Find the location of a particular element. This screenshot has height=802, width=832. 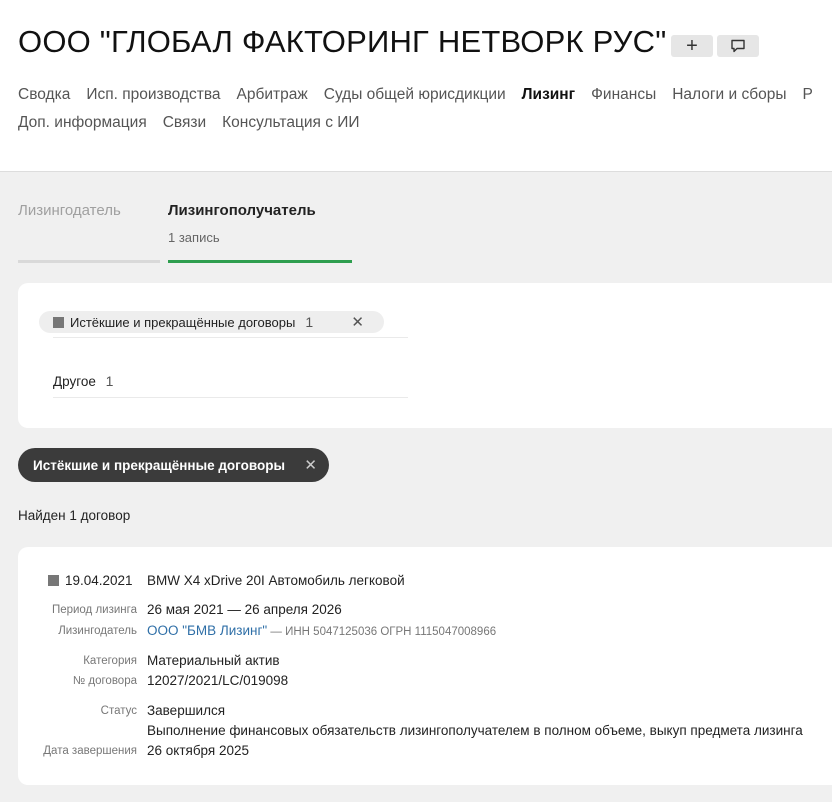

nav-item-arbitrazh: Арбитраж is located at coordinates (272, 94).